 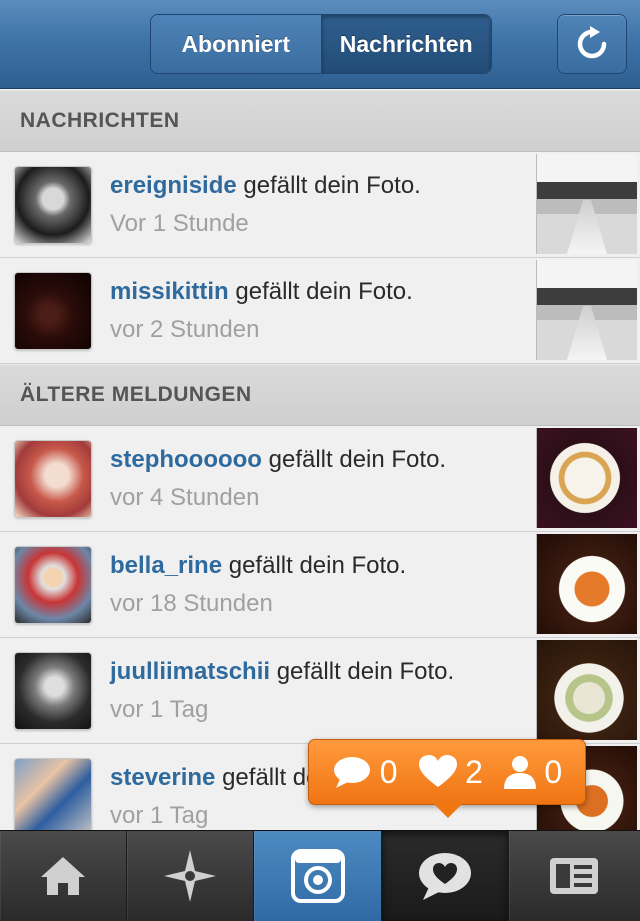 I want to click on like-count: 2, so click(x=451, y=772).